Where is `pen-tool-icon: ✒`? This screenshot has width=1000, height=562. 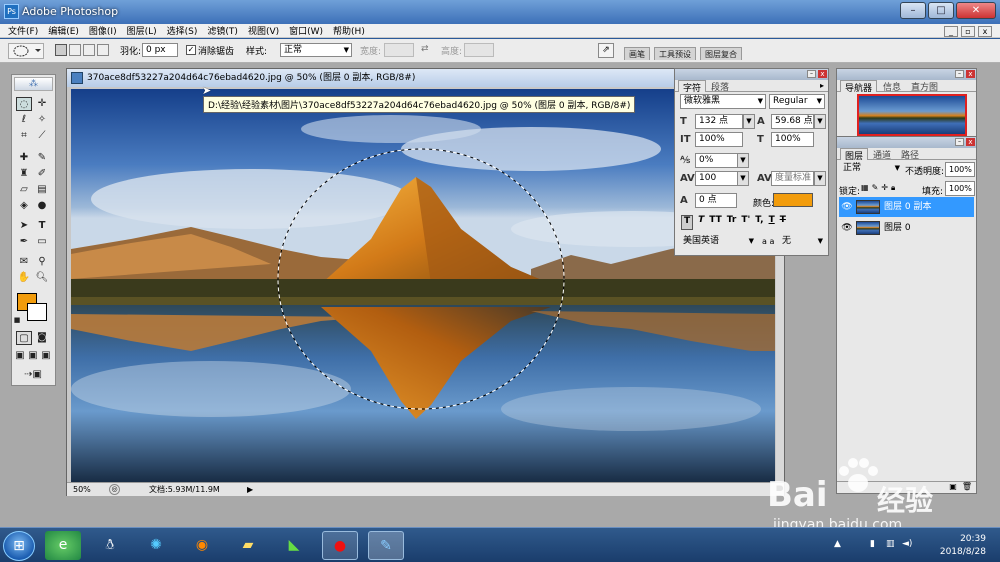
pen-tool-icon: ✒ is located at coordinates (24, 242).